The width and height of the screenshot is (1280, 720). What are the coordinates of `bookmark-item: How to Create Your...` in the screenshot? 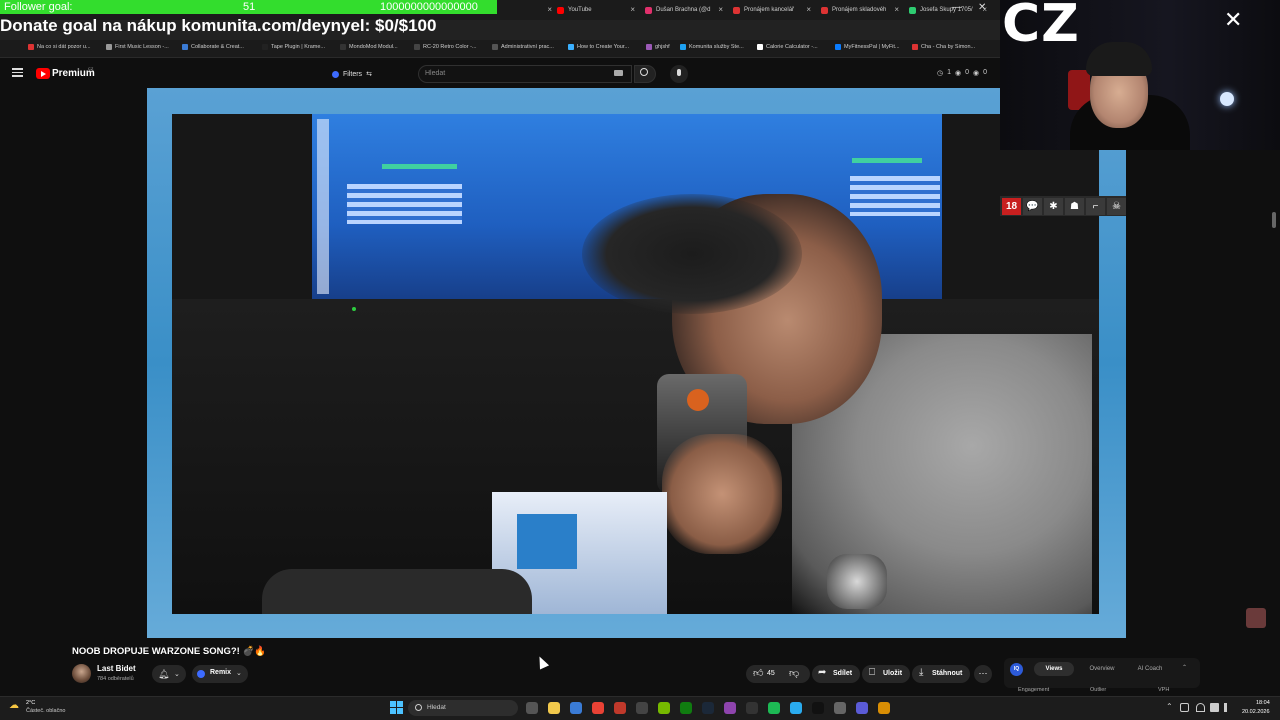 It's located at (598, 47).